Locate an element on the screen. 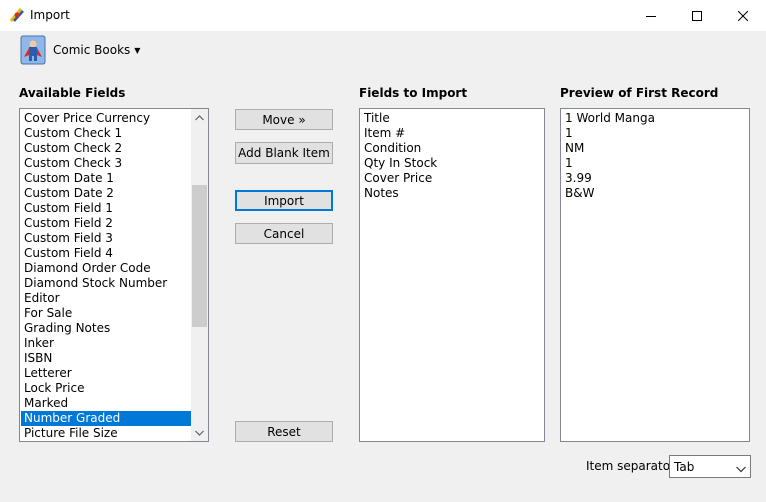 The height and width of the screenshot is (502, 766). available-field-item: Diamond Order Code is located at coordinates (106, 268).